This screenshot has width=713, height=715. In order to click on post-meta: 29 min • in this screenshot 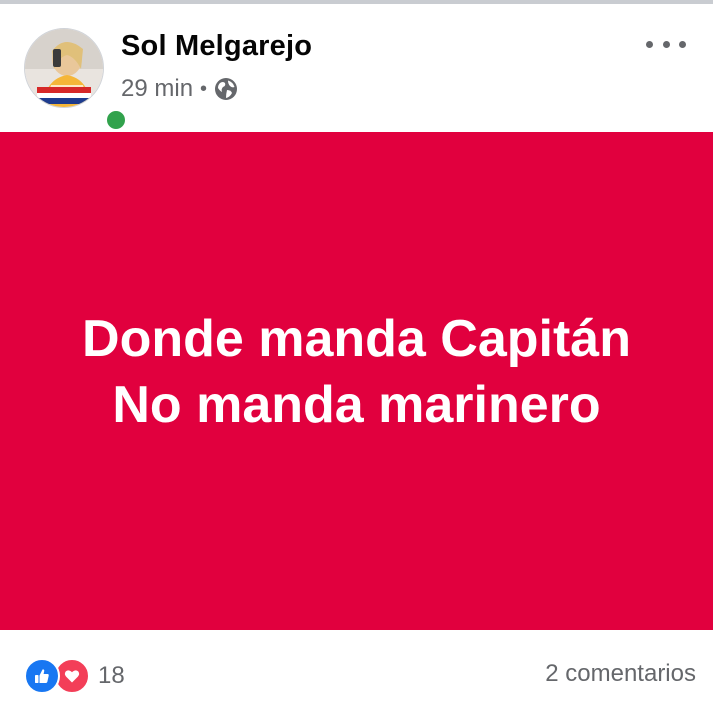, I will do `click(179, 89)`.